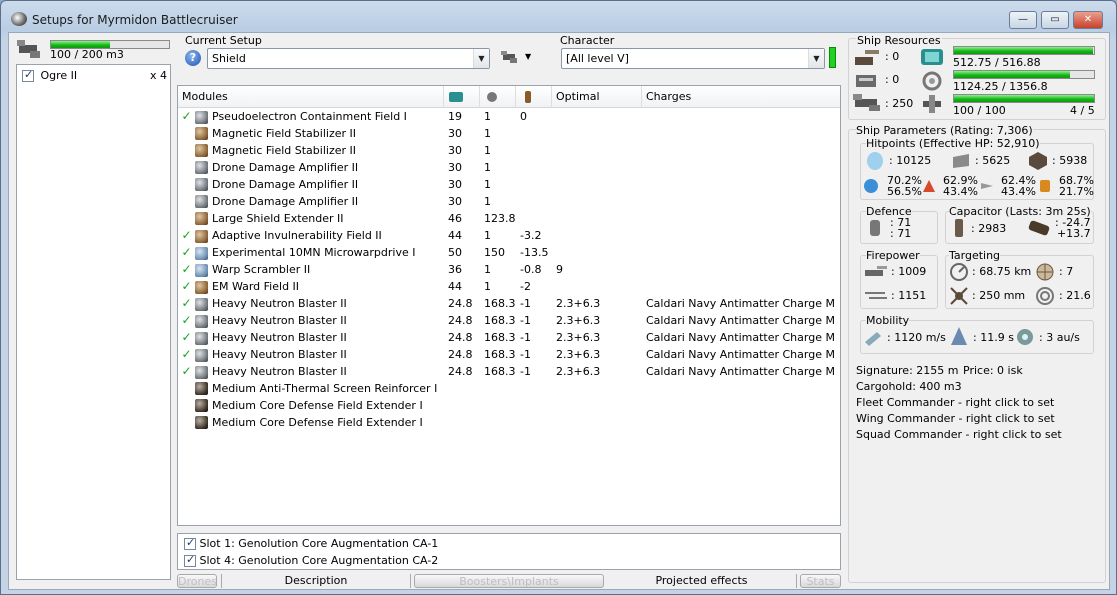 The width and height of the screenshot is (1117, 595). Describe the element at coordinates (460, 337) in the screenshot. I see `module-cpu: 24.8` at that location.